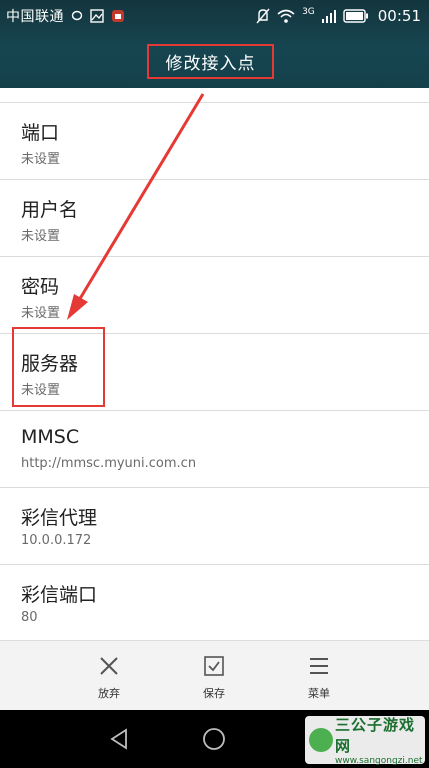  What do you see at coordinates (214, 141) in the screenshot?
I see `list-item-port: 端口 未设置` at bounding box center [214, 141].